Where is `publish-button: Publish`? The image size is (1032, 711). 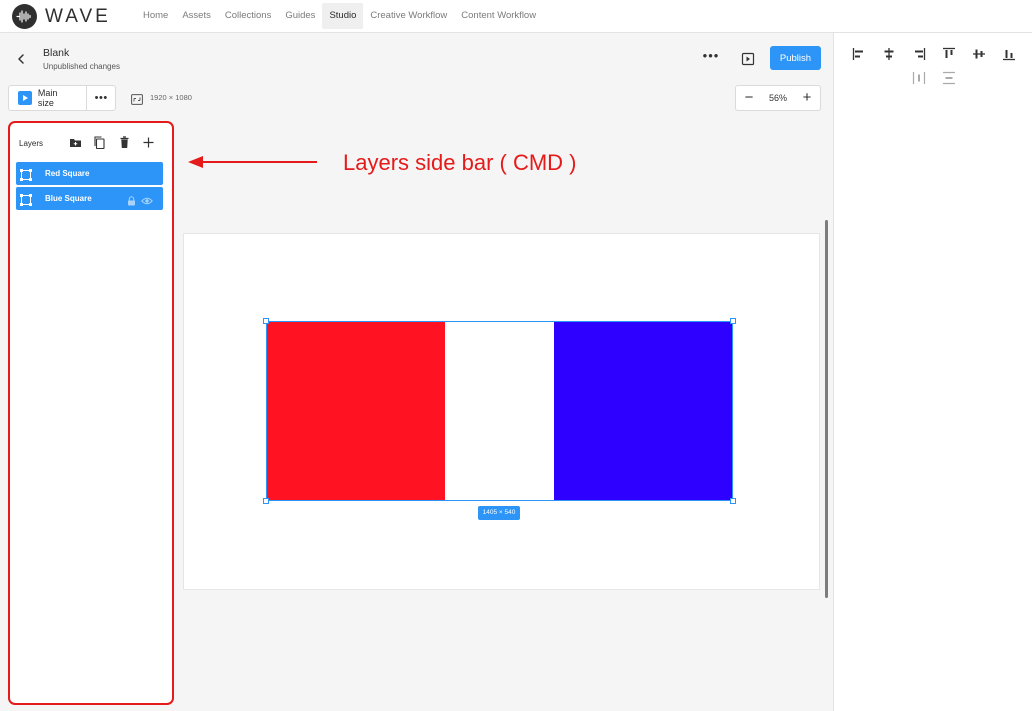 publish-button: Publish is located at coordinates (795, 58).